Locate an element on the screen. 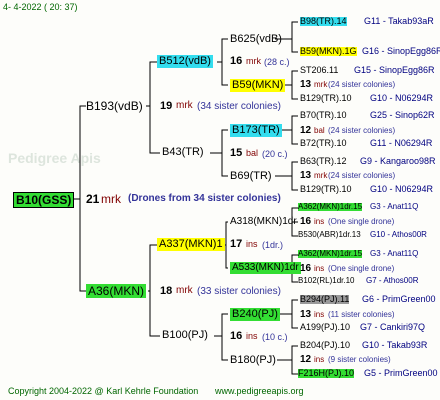 This screenshot has width=440, height=400. gen4-name: A199(PJ).10 is located at coordinates (325, 327).